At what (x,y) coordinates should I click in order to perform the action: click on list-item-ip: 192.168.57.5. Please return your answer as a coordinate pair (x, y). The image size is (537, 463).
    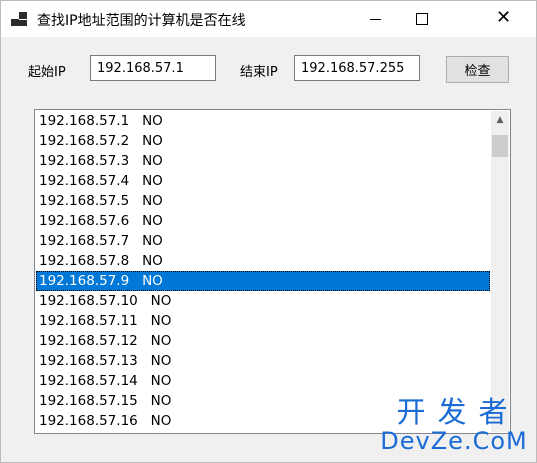
    Looking at the image, I should click on (84, 201).